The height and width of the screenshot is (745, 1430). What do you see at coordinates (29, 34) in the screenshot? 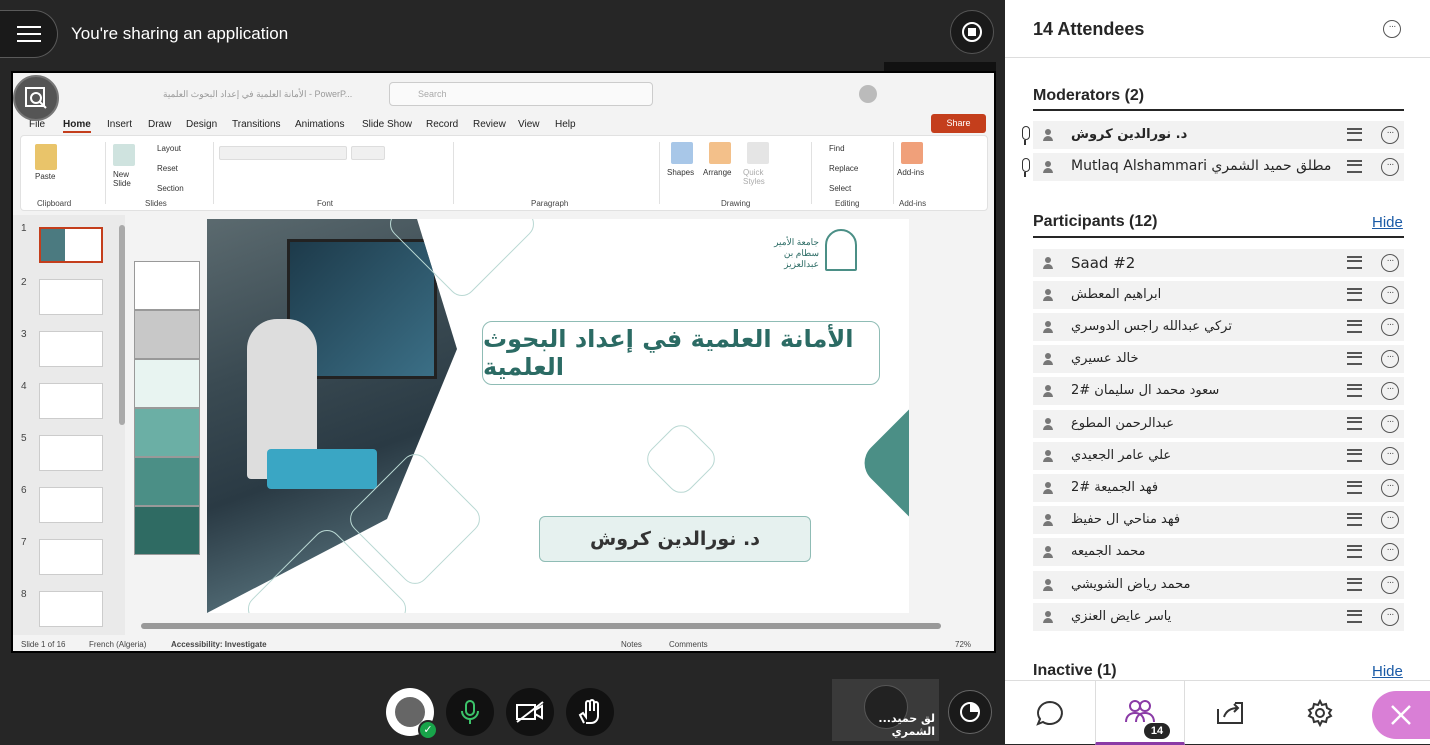
I see `menu-button` at bounding box center [29, 34].